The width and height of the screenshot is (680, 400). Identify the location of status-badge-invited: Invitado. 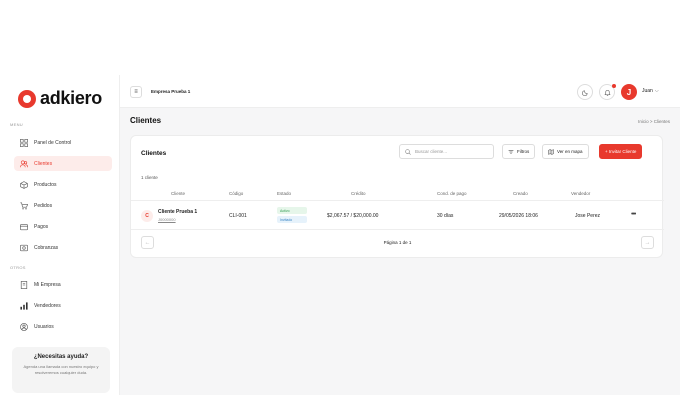
(292, 219).